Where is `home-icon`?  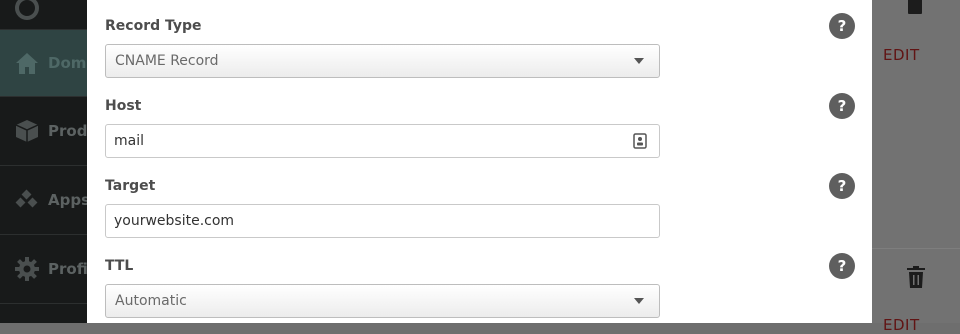
home-icon is located at coordinates (27, 63).